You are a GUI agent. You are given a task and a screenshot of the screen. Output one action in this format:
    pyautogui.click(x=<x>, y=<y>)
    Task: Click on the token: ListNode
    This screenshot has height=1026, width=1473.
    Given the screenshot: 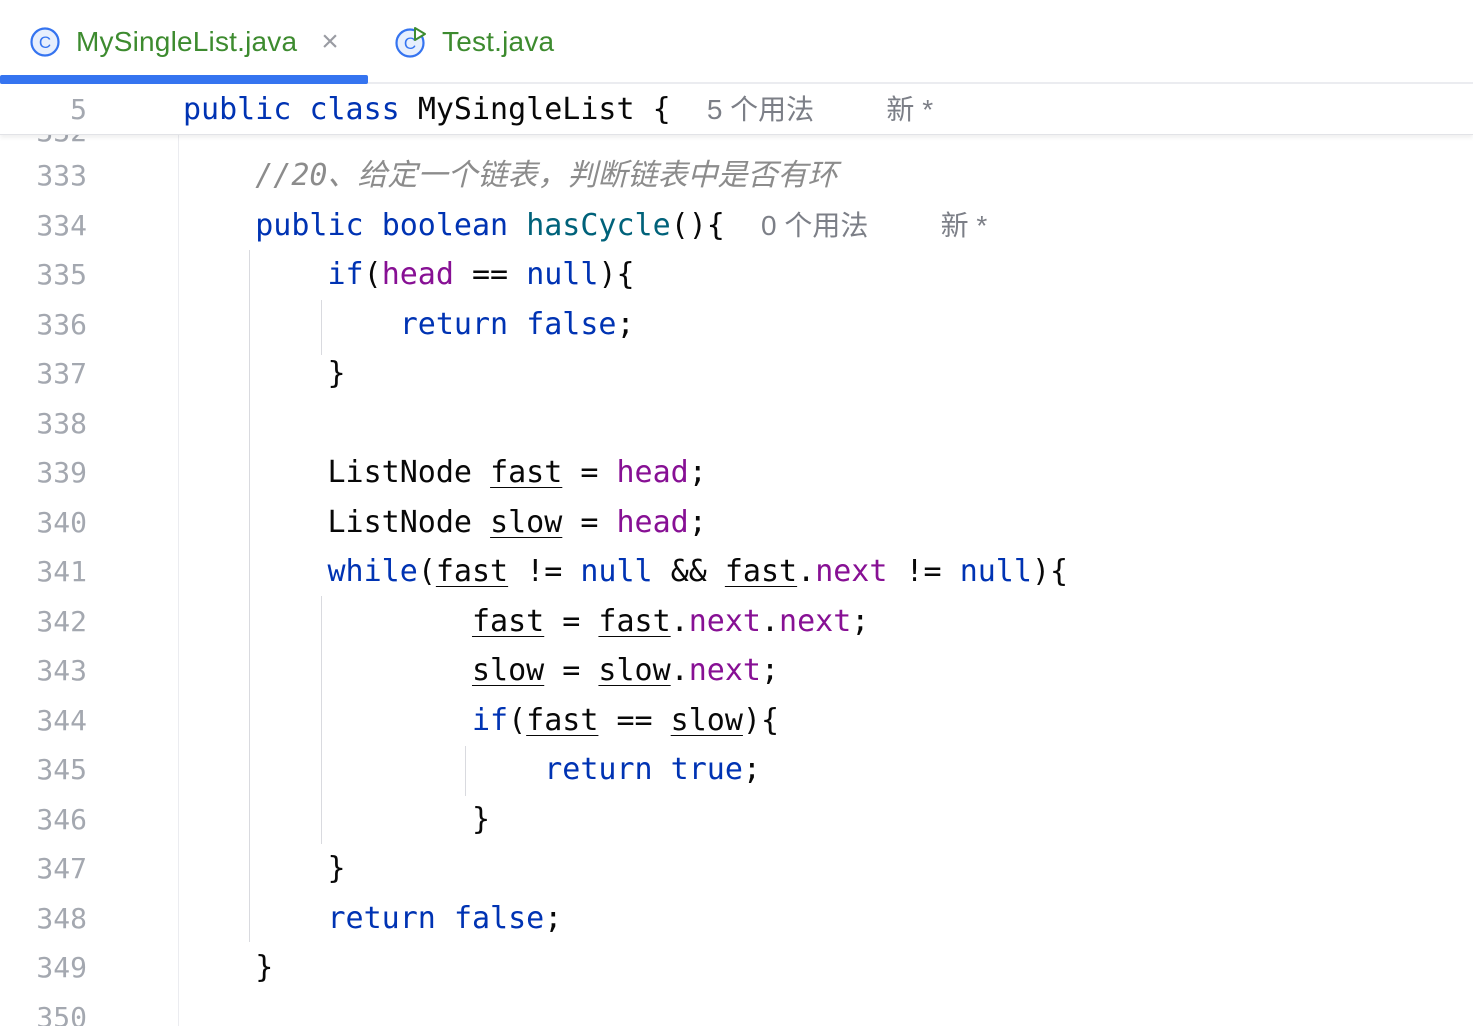 What is the action you would take?
    pyautogui.click(x=400, y=522)
    